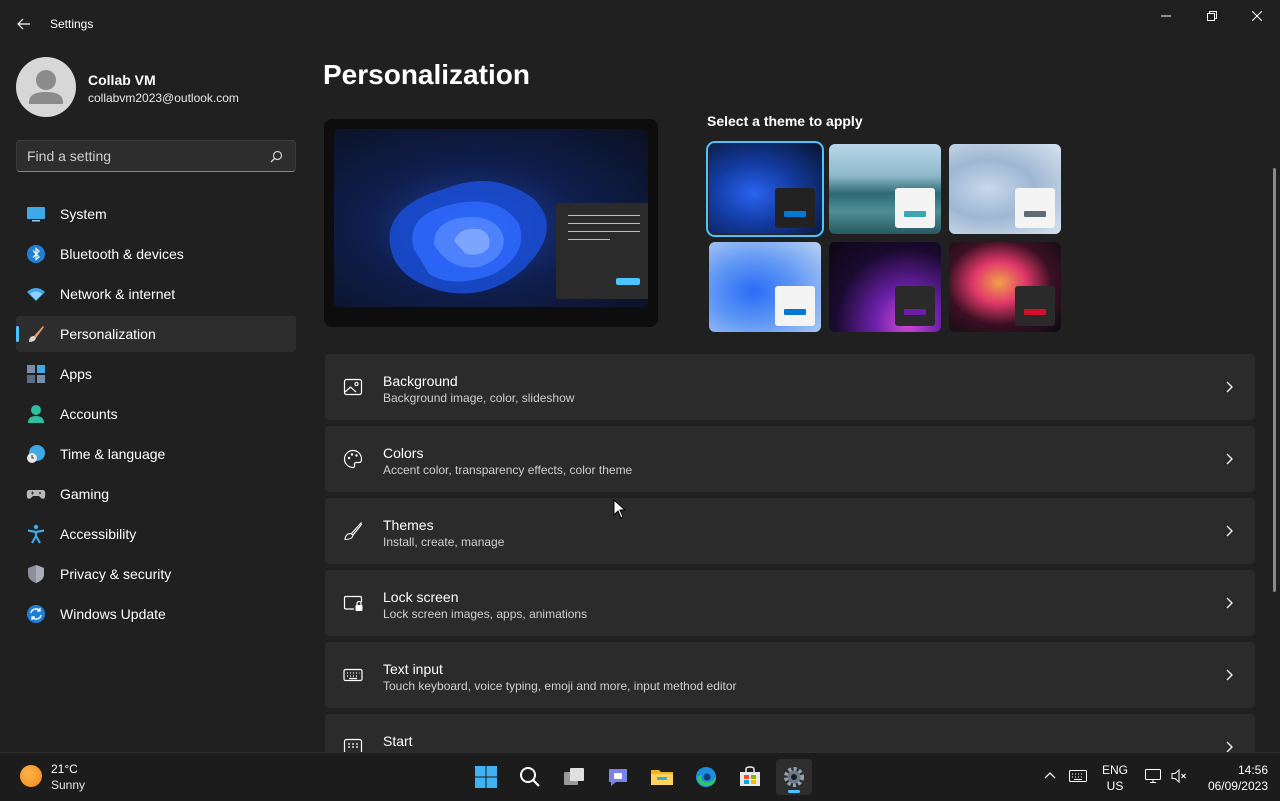  I want to click on theme-tile-lake, so click(885, 189).